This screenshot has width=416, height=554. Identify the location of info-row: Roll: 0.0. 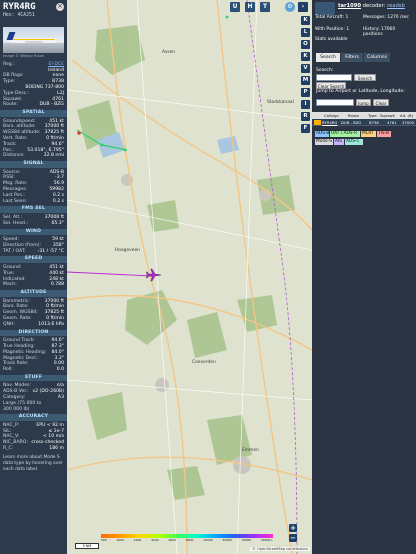
(33, 370).